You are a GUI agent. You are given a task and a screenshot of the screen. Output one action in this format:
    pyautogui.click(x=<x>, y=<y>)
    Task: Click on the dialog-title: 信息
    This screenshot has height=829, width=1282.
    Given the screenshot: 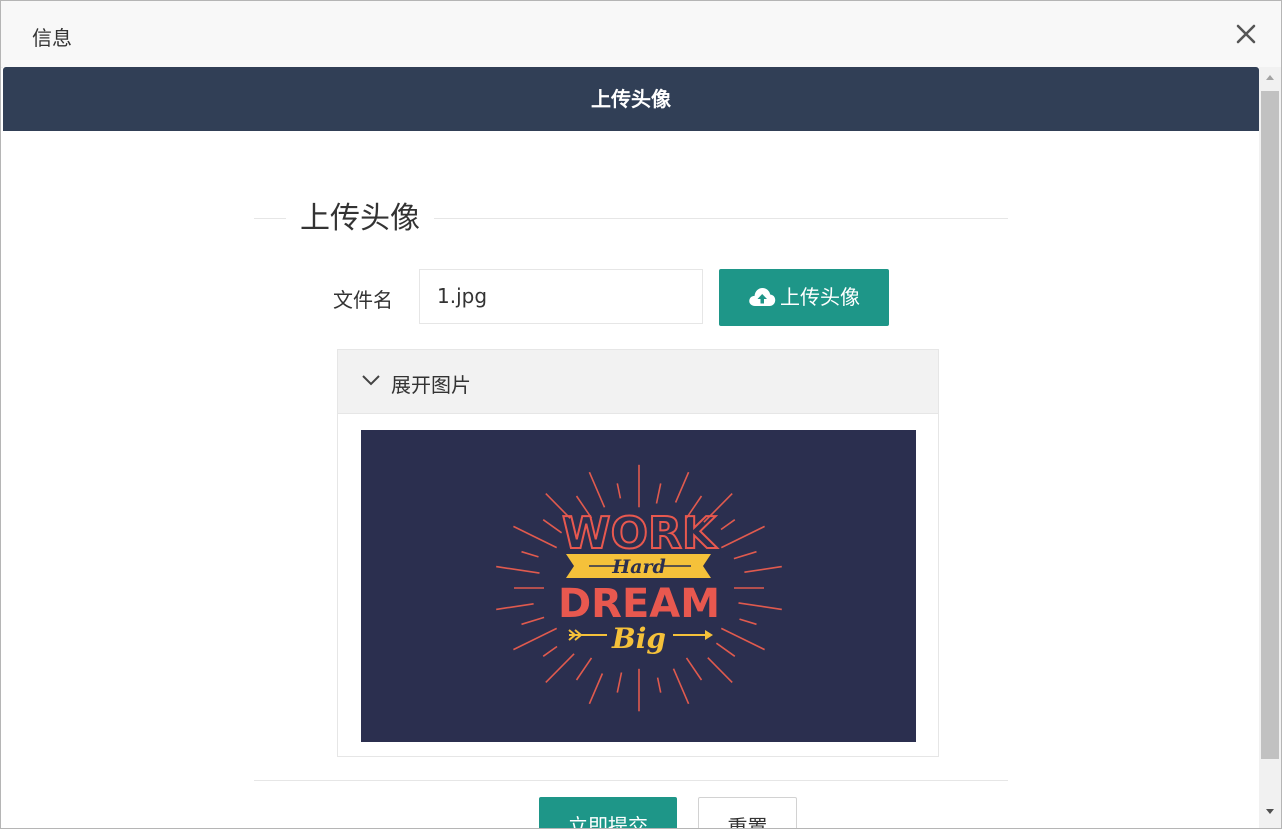 What is the action you would take?
    pyautogui.click(x=52, y=38)
    